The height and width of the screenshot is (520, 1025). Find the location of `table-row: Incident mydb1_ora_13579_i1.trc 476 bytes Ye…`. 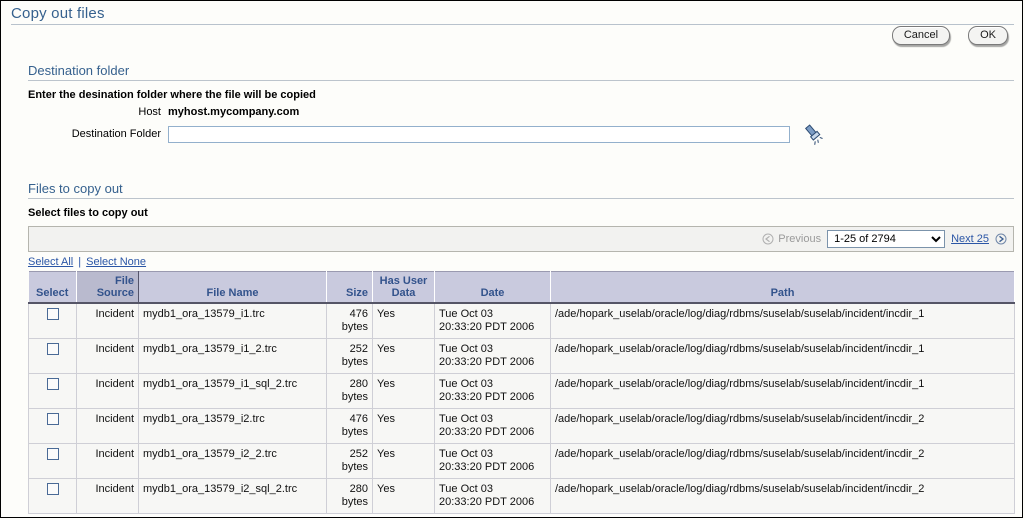

table-row: Incident mydb1_ora_13579_i1.trc 476 bytes Ye… is located at coordinates (521, 321).